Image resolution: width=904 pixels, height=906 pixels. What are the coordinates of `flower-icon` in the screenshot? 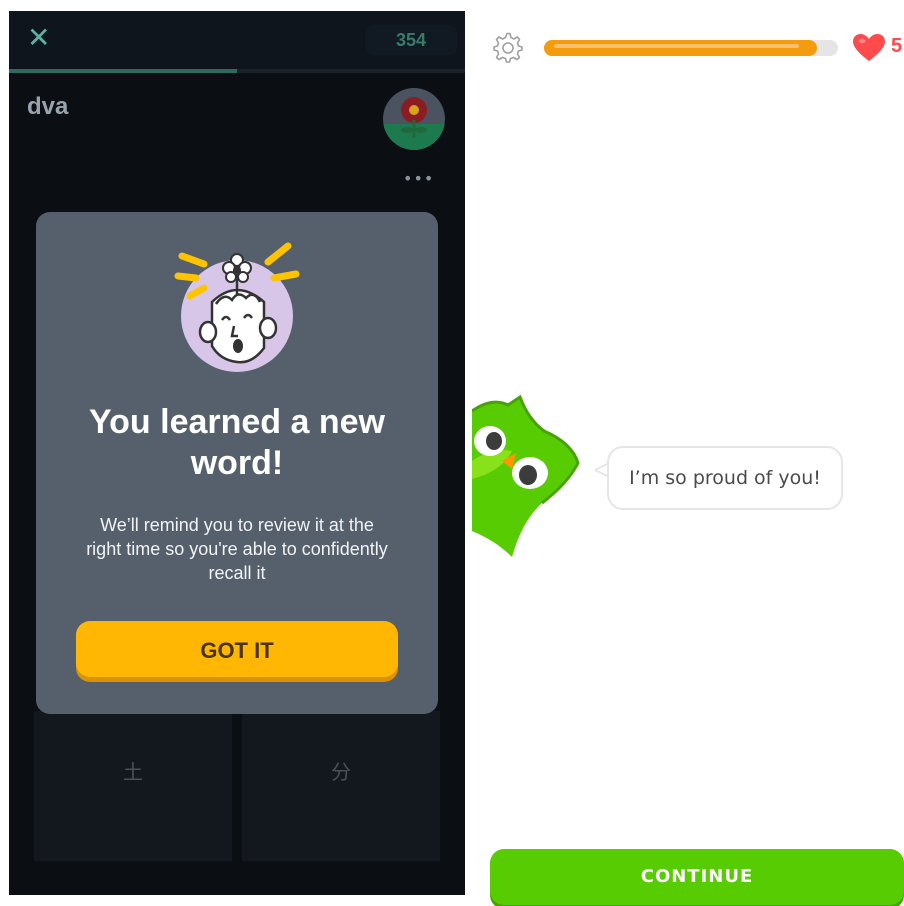 It's located at (414, 117).